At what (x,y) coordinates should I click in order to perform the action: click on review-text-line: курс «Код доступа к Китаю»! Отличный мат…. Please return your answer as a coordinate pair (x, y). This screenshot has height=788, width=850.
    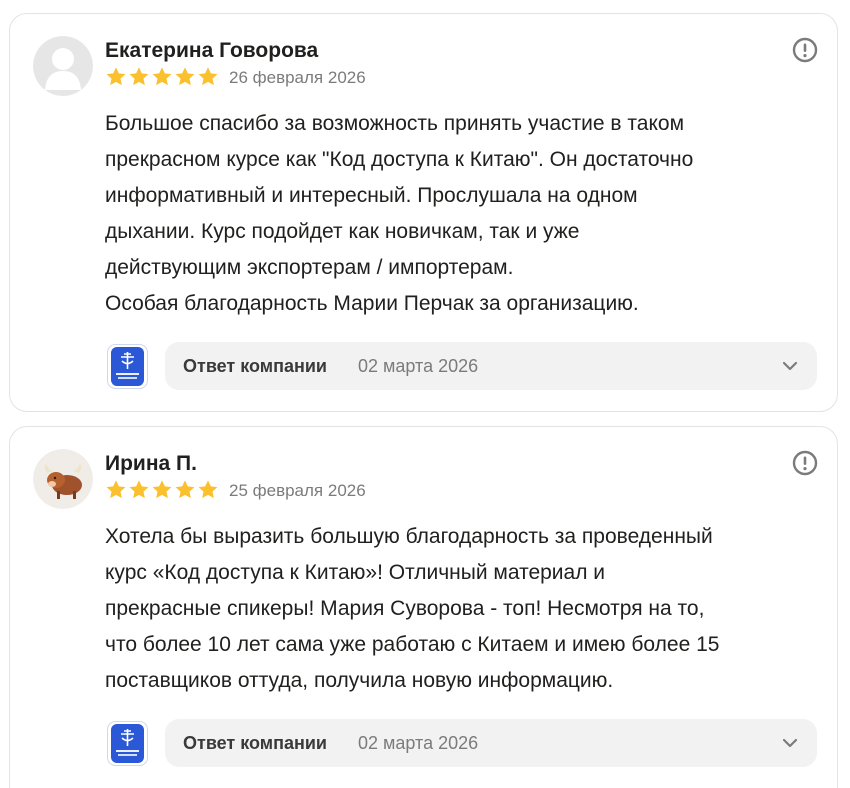
    Looking at the image, I should click on (355, 572).